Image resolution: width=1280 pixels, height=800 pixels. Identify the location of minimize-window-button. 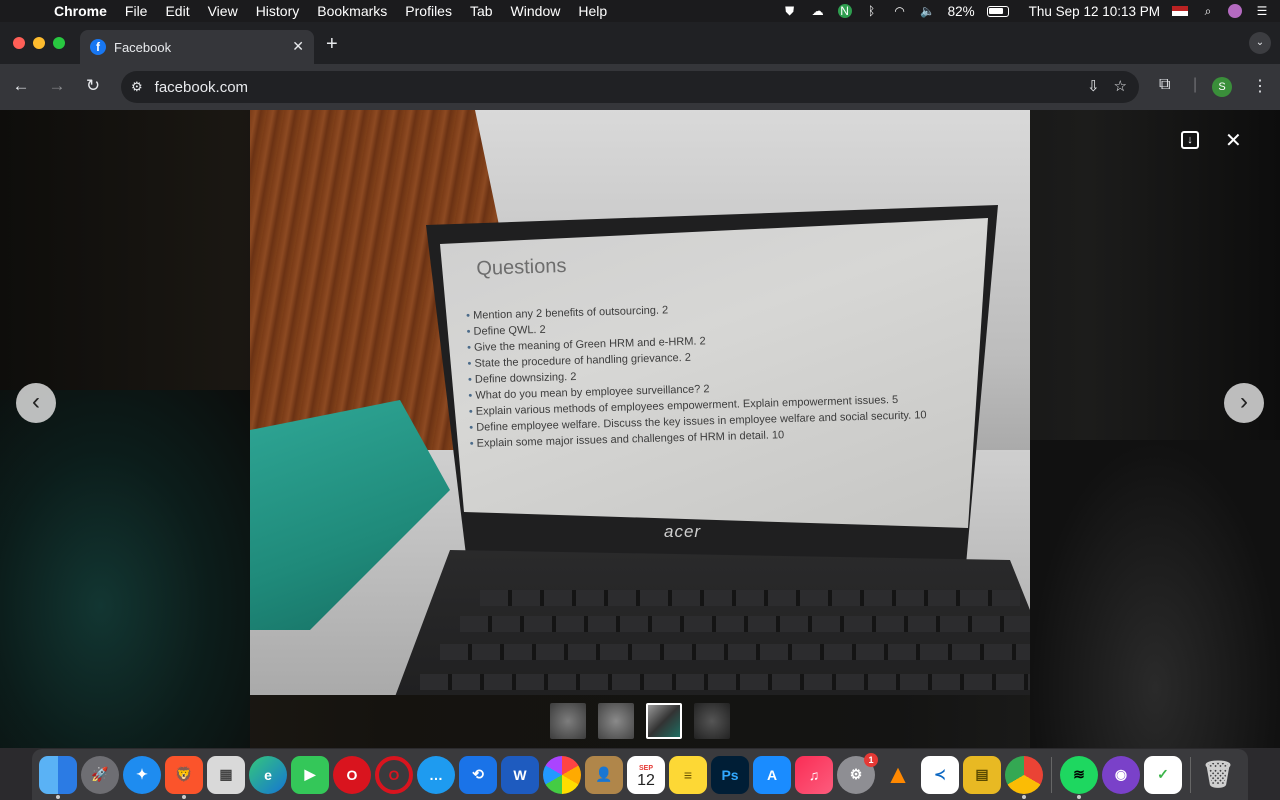
(39, 43).